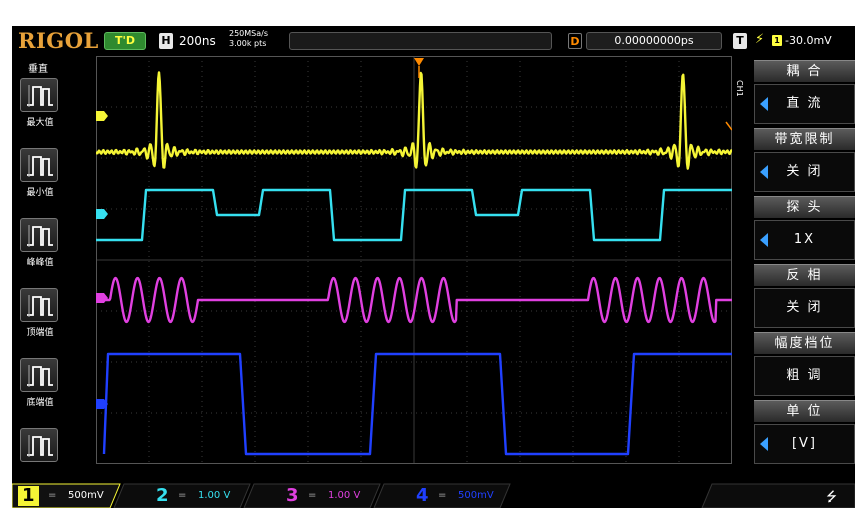  I want to click on channel-3-offset-marker, so click(102, 298).